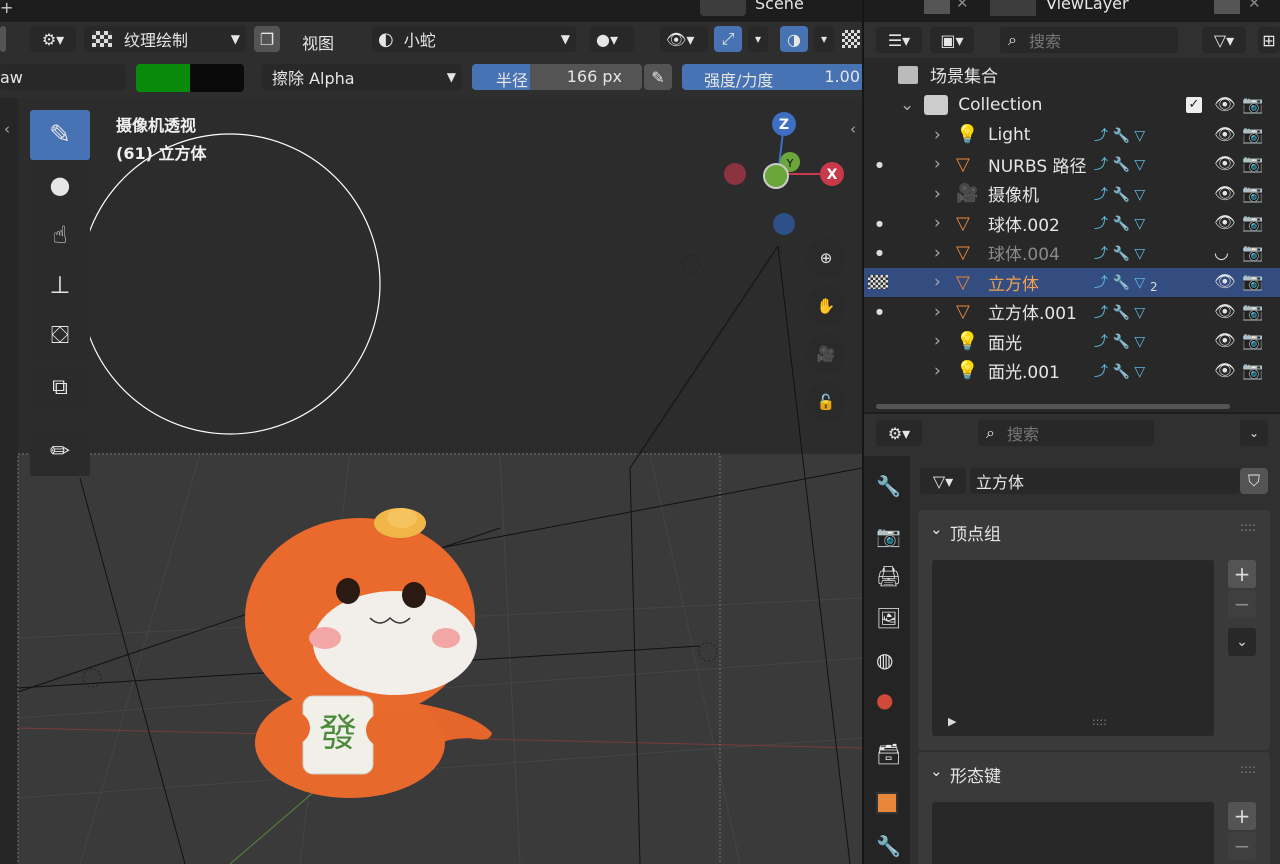 This screenshot has width=1280, height=864. I want to click on symmetry-icon: ⤢, so click(728, 39).